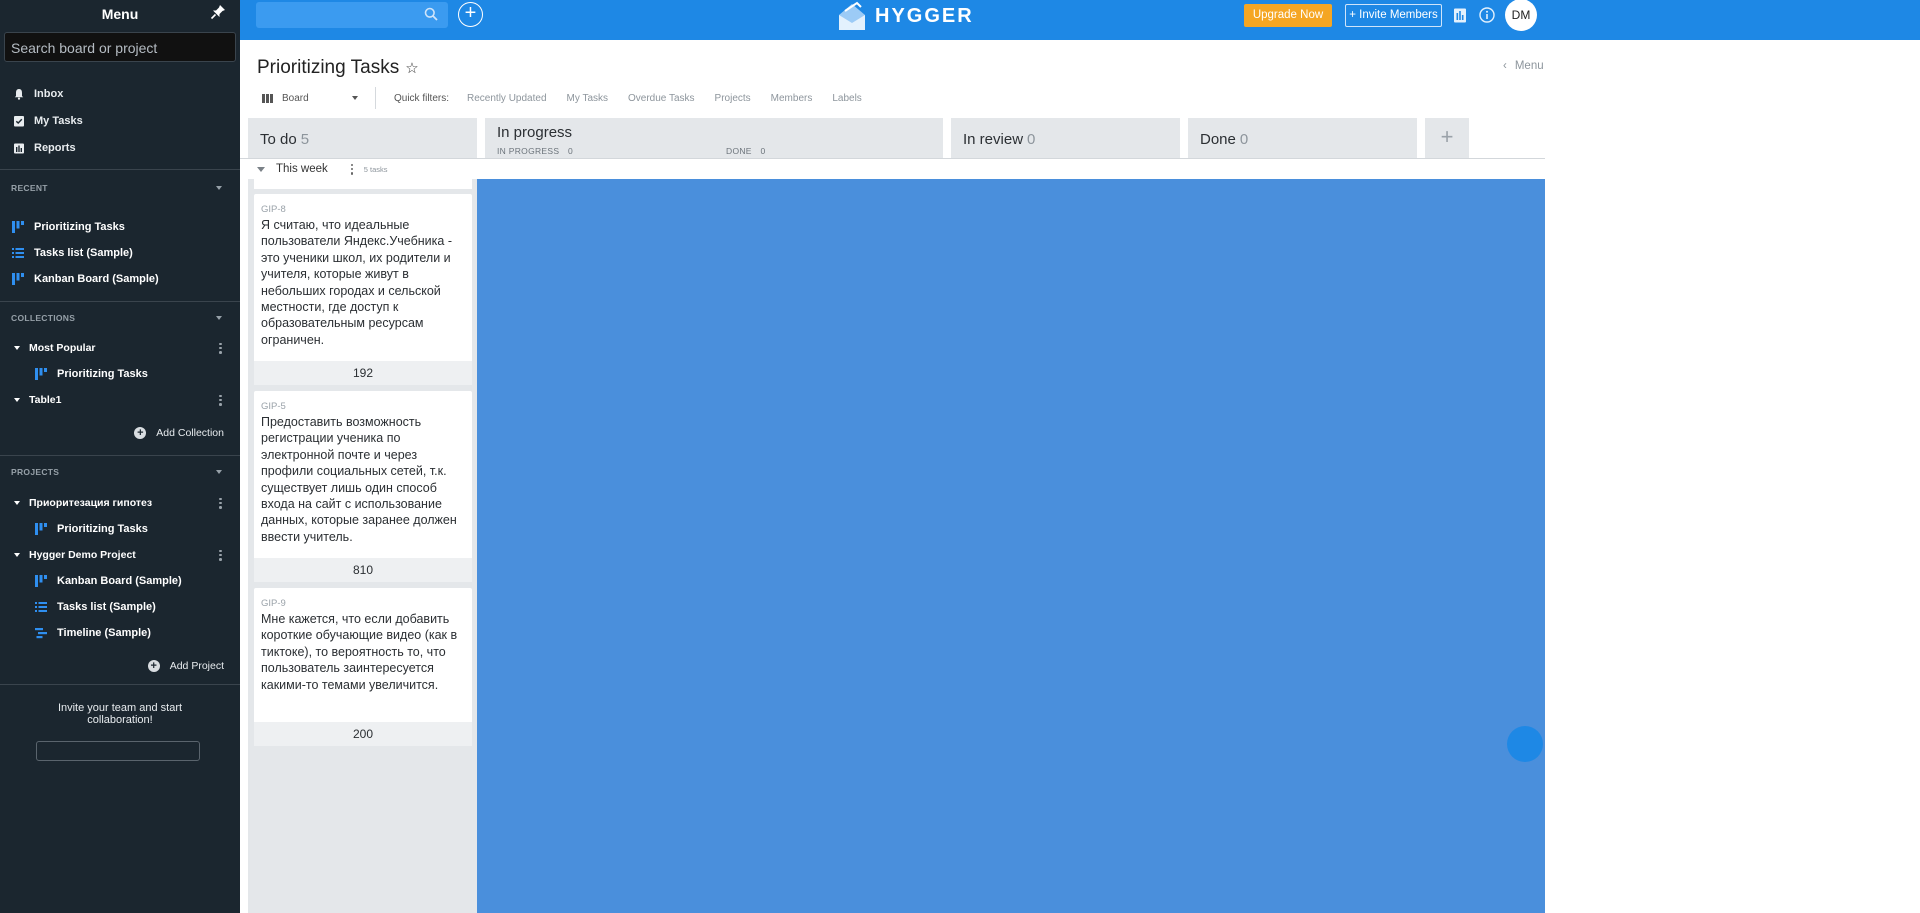 The width and height of the screenshot is (1920, 913). I want to click on filter-labels: Labels, so click(846, 98).